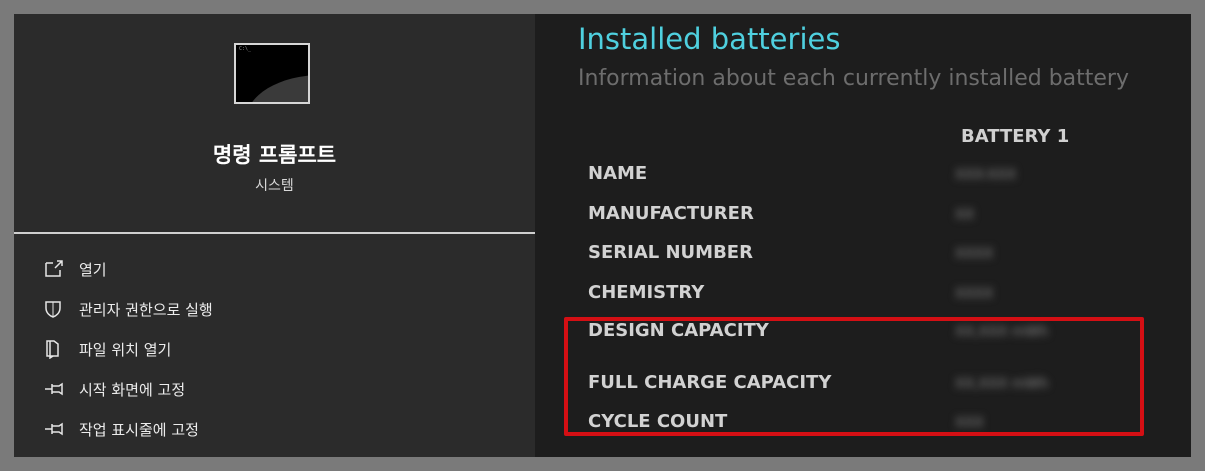 This screenshot has height=471, width=1205. I want to click on row-value-manufacturer: XX, so click(965, 215).